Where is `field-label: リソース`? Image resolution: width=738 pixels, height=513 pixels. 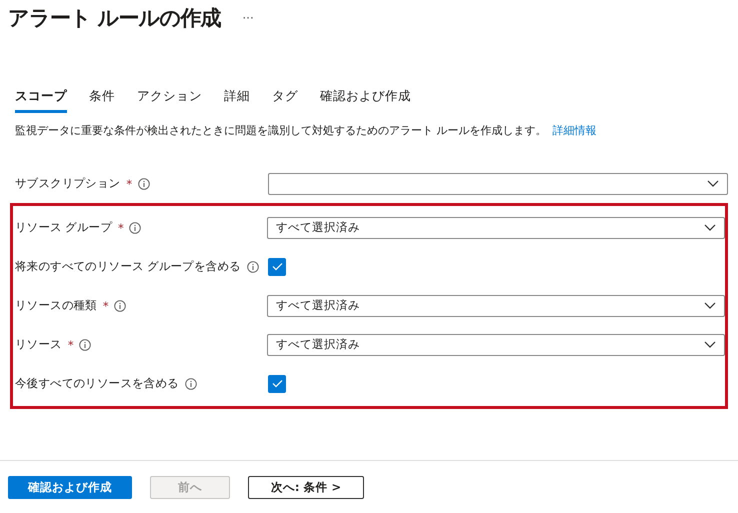 field-label: リソース is located at coordinates (38, 344).